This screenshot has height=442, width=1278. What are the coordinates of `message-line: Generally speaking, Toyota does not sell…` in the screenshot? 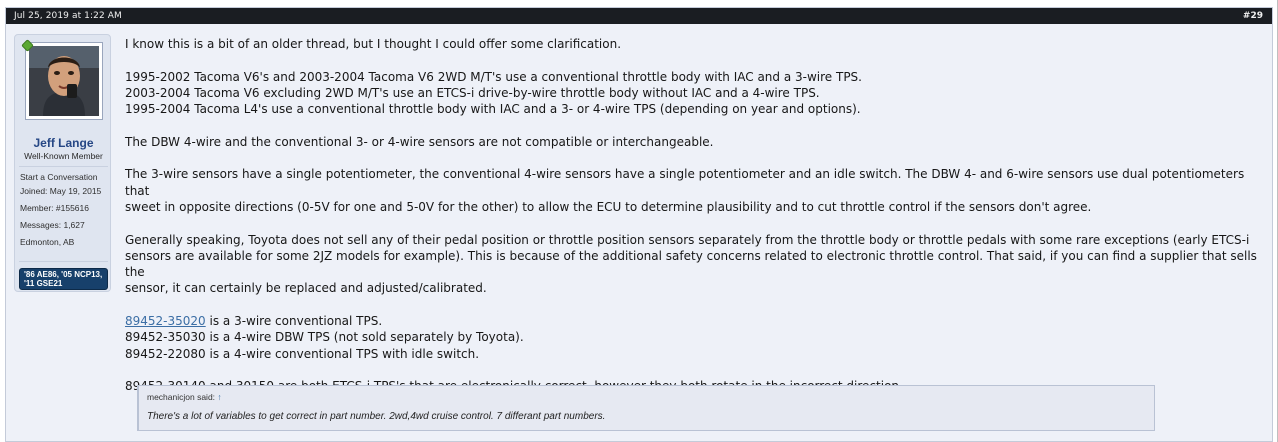 It's located at (687, 239).